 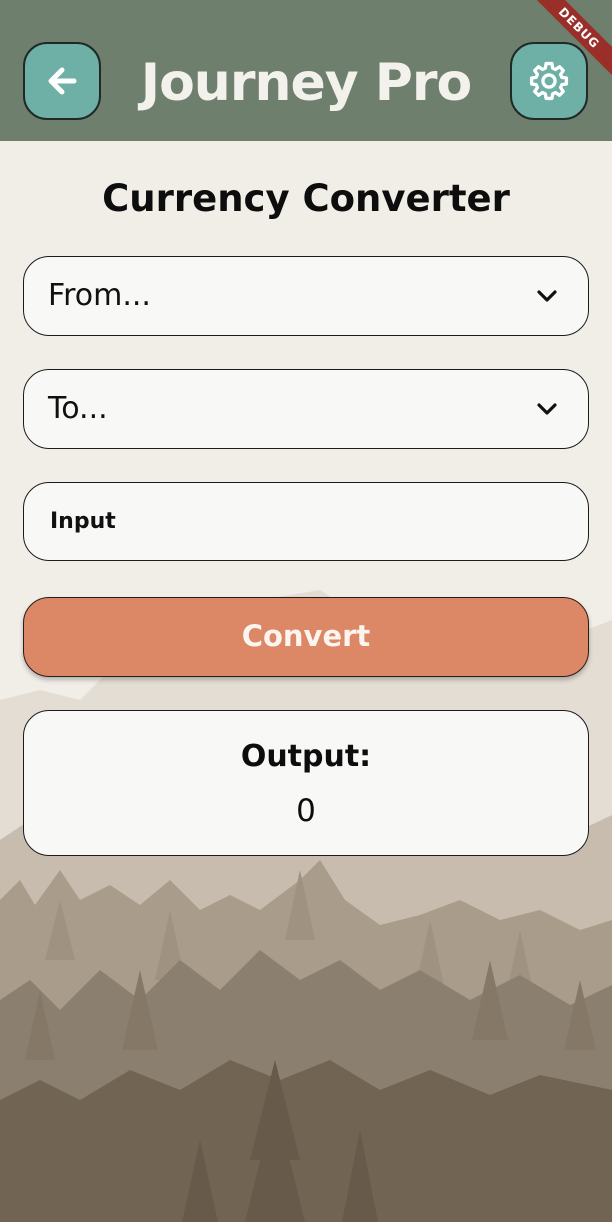 What do you see at coordinates (306, 198) in the screenshot?
I see `page-title: Currency Converter` at bounding box center [306, 198].